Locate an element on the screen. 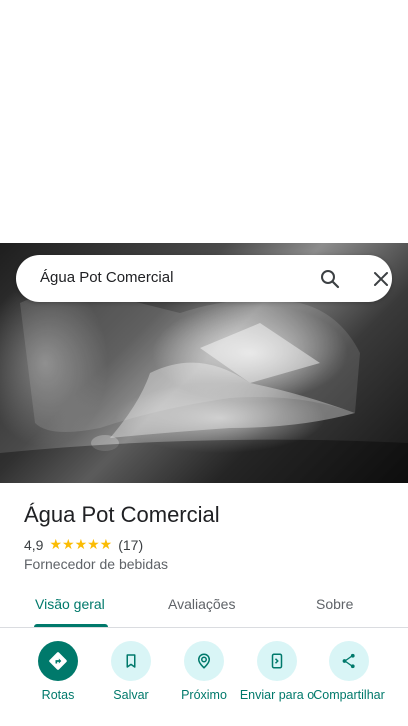 This screenshot has width=408, height=726. nearby-label: Próximo is located at coordinates (204, 695).